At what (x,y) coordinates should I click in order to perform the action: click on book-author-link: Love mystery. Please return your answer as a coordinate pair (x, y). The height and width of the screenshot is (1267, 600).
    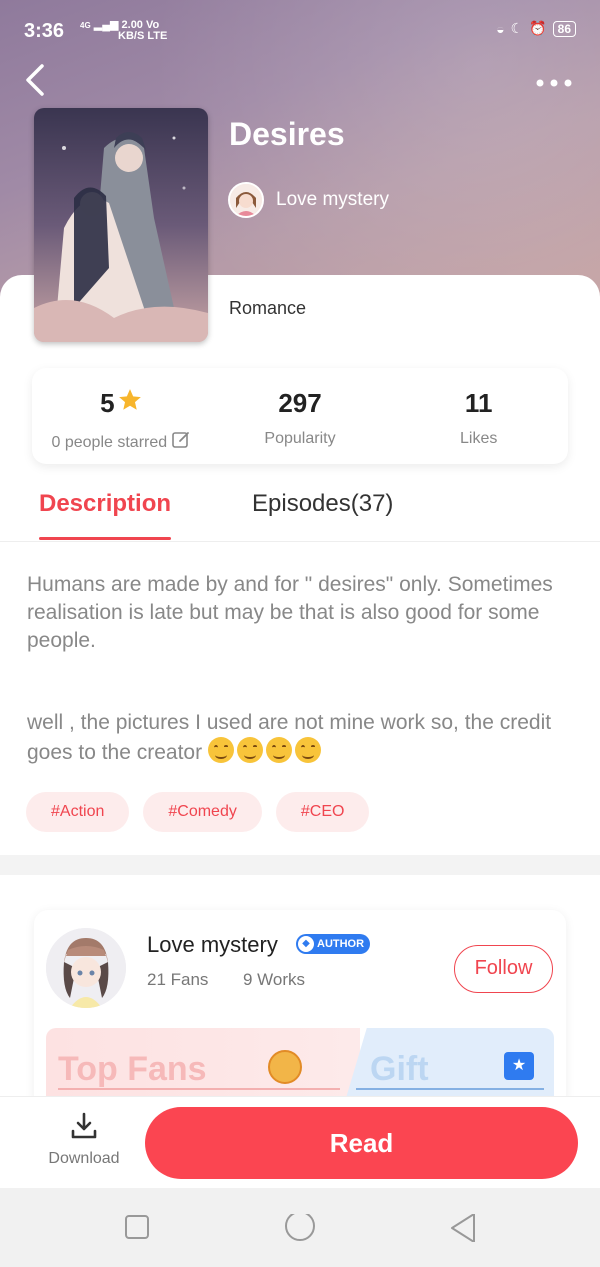
    Looking at the image, I should click on (308, 200).